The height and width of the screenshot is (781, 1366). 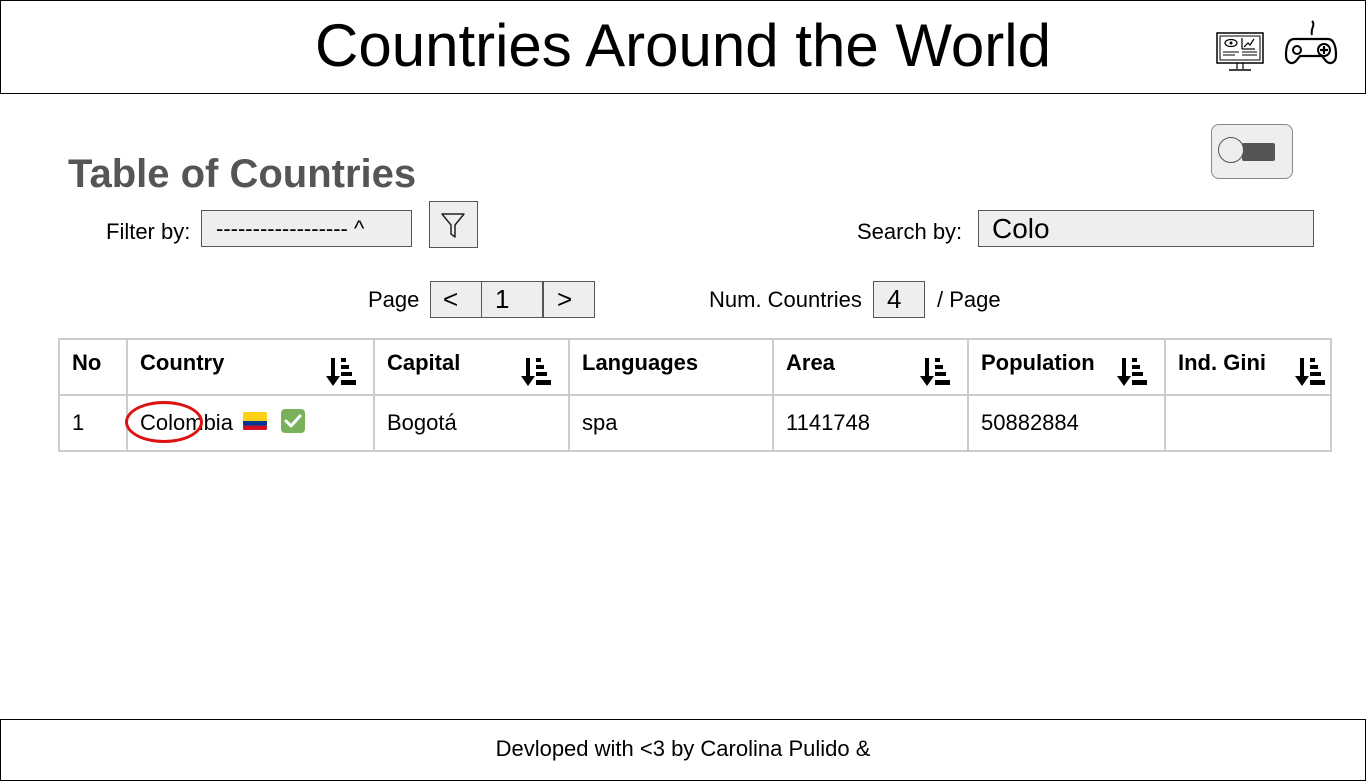 I want to click on app-footer: Devloped with <3 by Carolina Pulido &, so click(x=683, y=750).